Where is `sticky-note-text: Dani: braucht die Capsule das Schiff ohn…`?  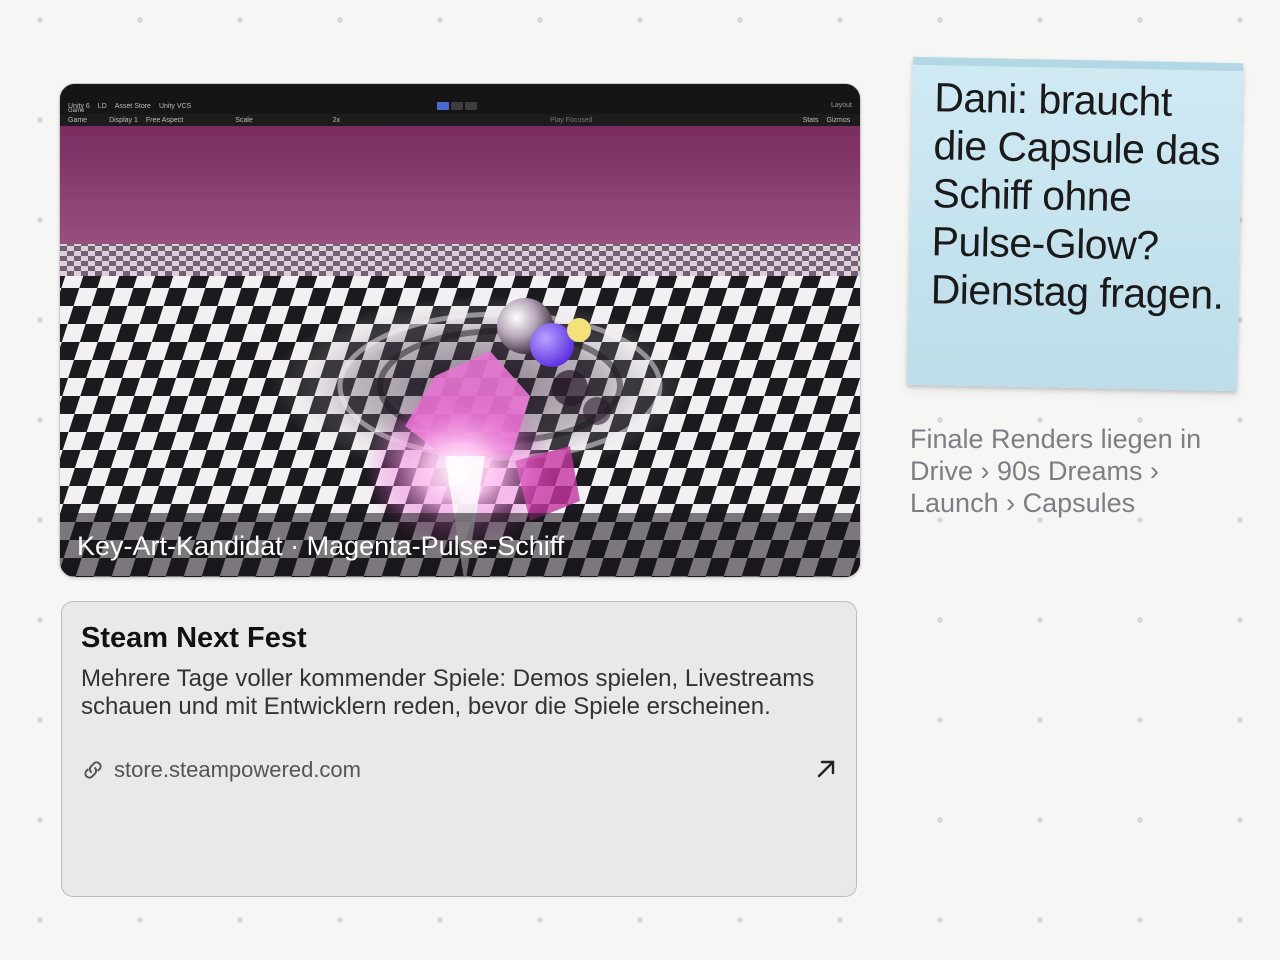 sticky-note-text: Dani: braucht die Capsule das Schiff ohn… is located at coordinates (1077, 196).